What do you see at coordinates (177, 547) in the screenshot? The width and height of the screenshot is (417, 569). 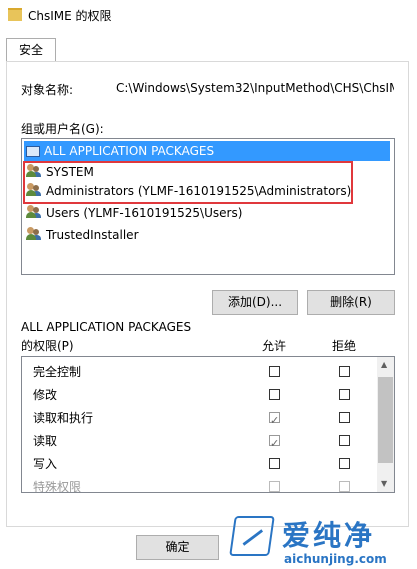 I see `ok-button: 确定` at bounding box center [177, 547].